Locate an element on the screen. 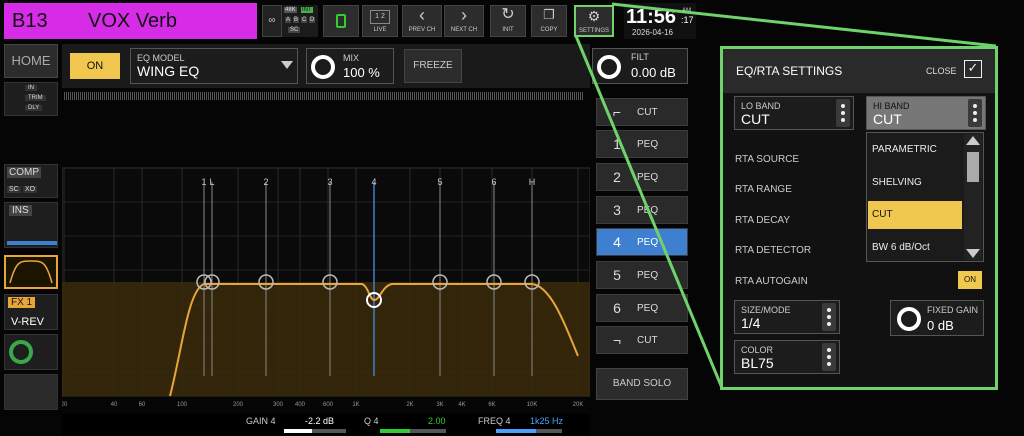 The width and height of the screenshot is (1024, 436). panel-title: EQ/RTA SETTINGS is located at coordinates (789, 71).